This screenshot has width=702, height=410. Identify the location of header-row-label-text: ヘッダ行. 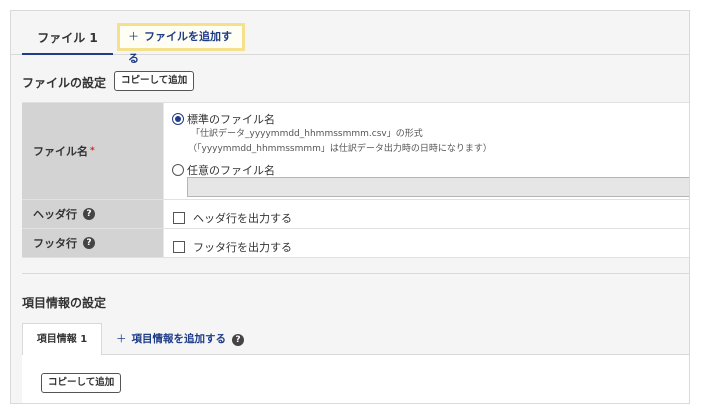
(55, 214).